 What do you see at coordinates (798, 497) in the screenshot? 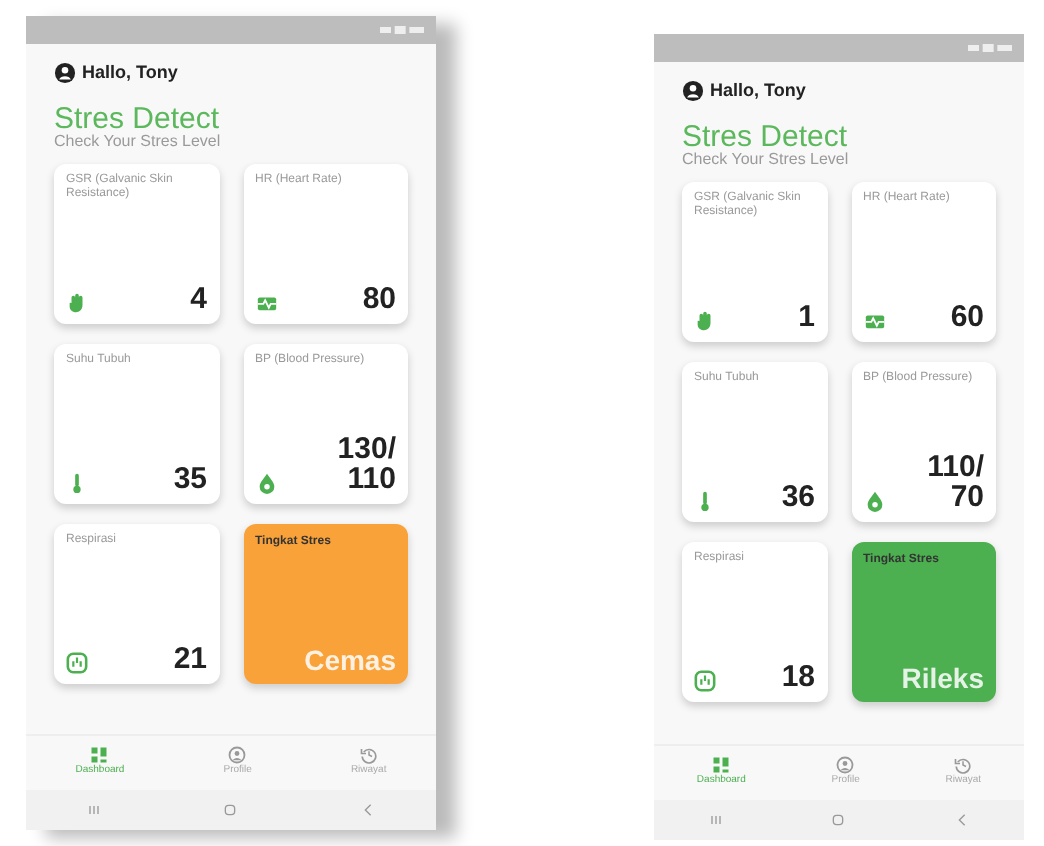
I see `card-value: 36` at bounding box center [798, 497].